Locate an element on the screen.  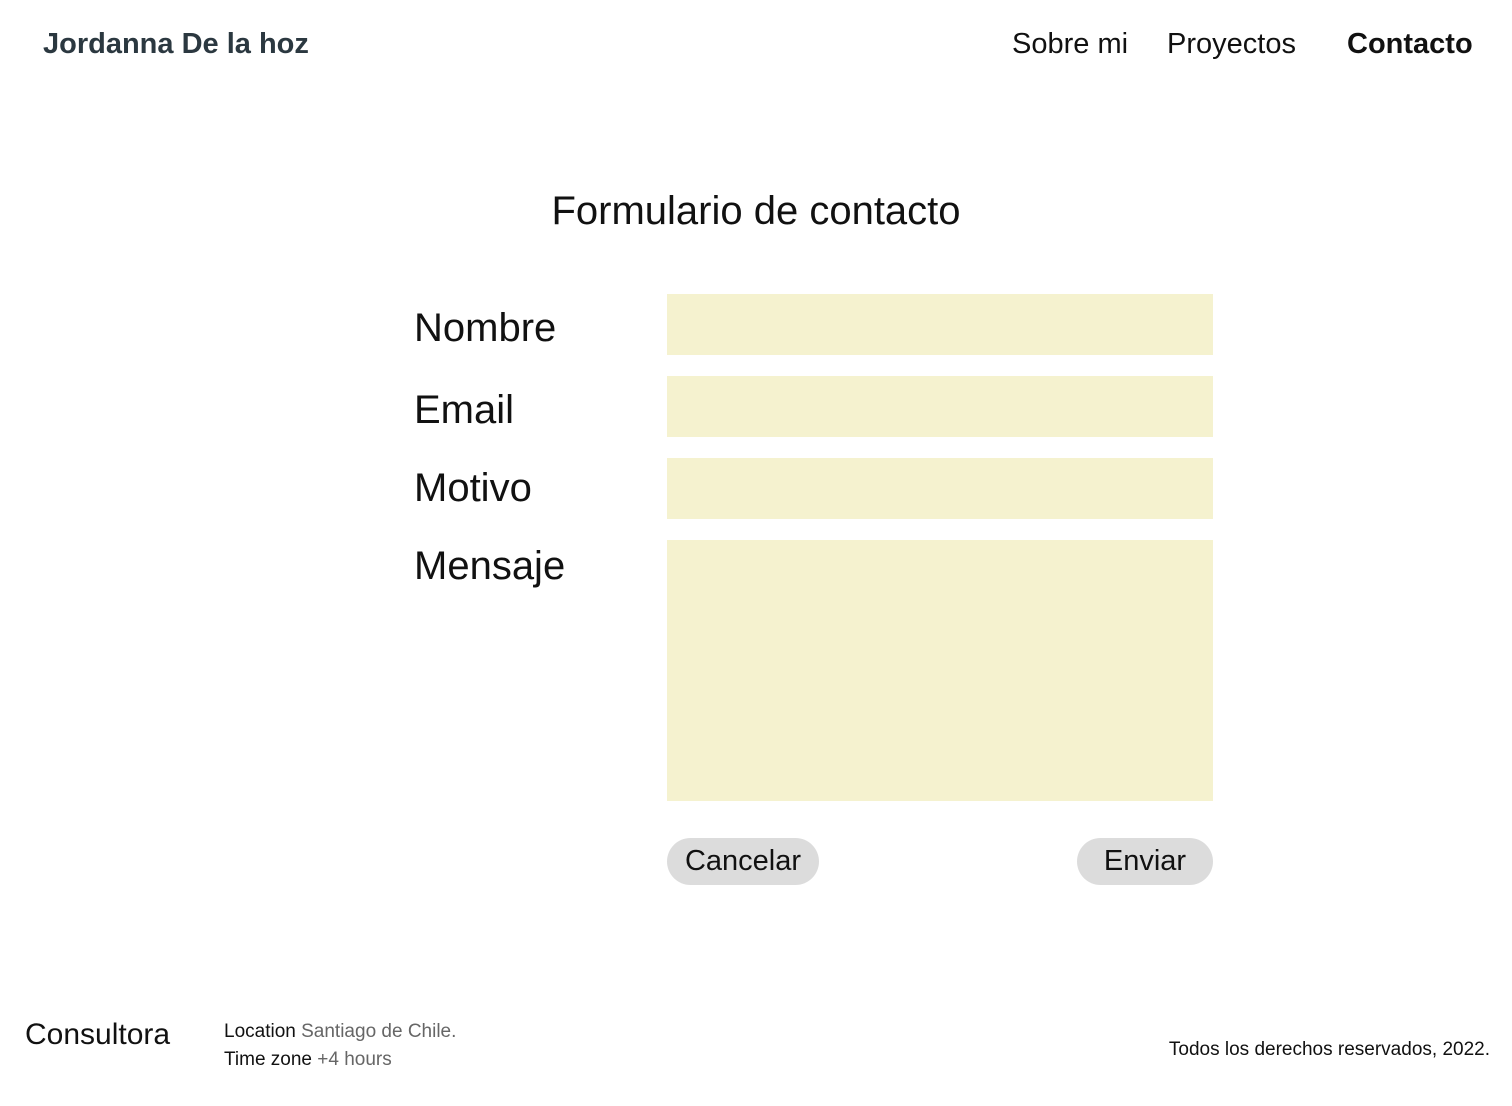
reason-label: Motivo is located at coordinates (473, 488).